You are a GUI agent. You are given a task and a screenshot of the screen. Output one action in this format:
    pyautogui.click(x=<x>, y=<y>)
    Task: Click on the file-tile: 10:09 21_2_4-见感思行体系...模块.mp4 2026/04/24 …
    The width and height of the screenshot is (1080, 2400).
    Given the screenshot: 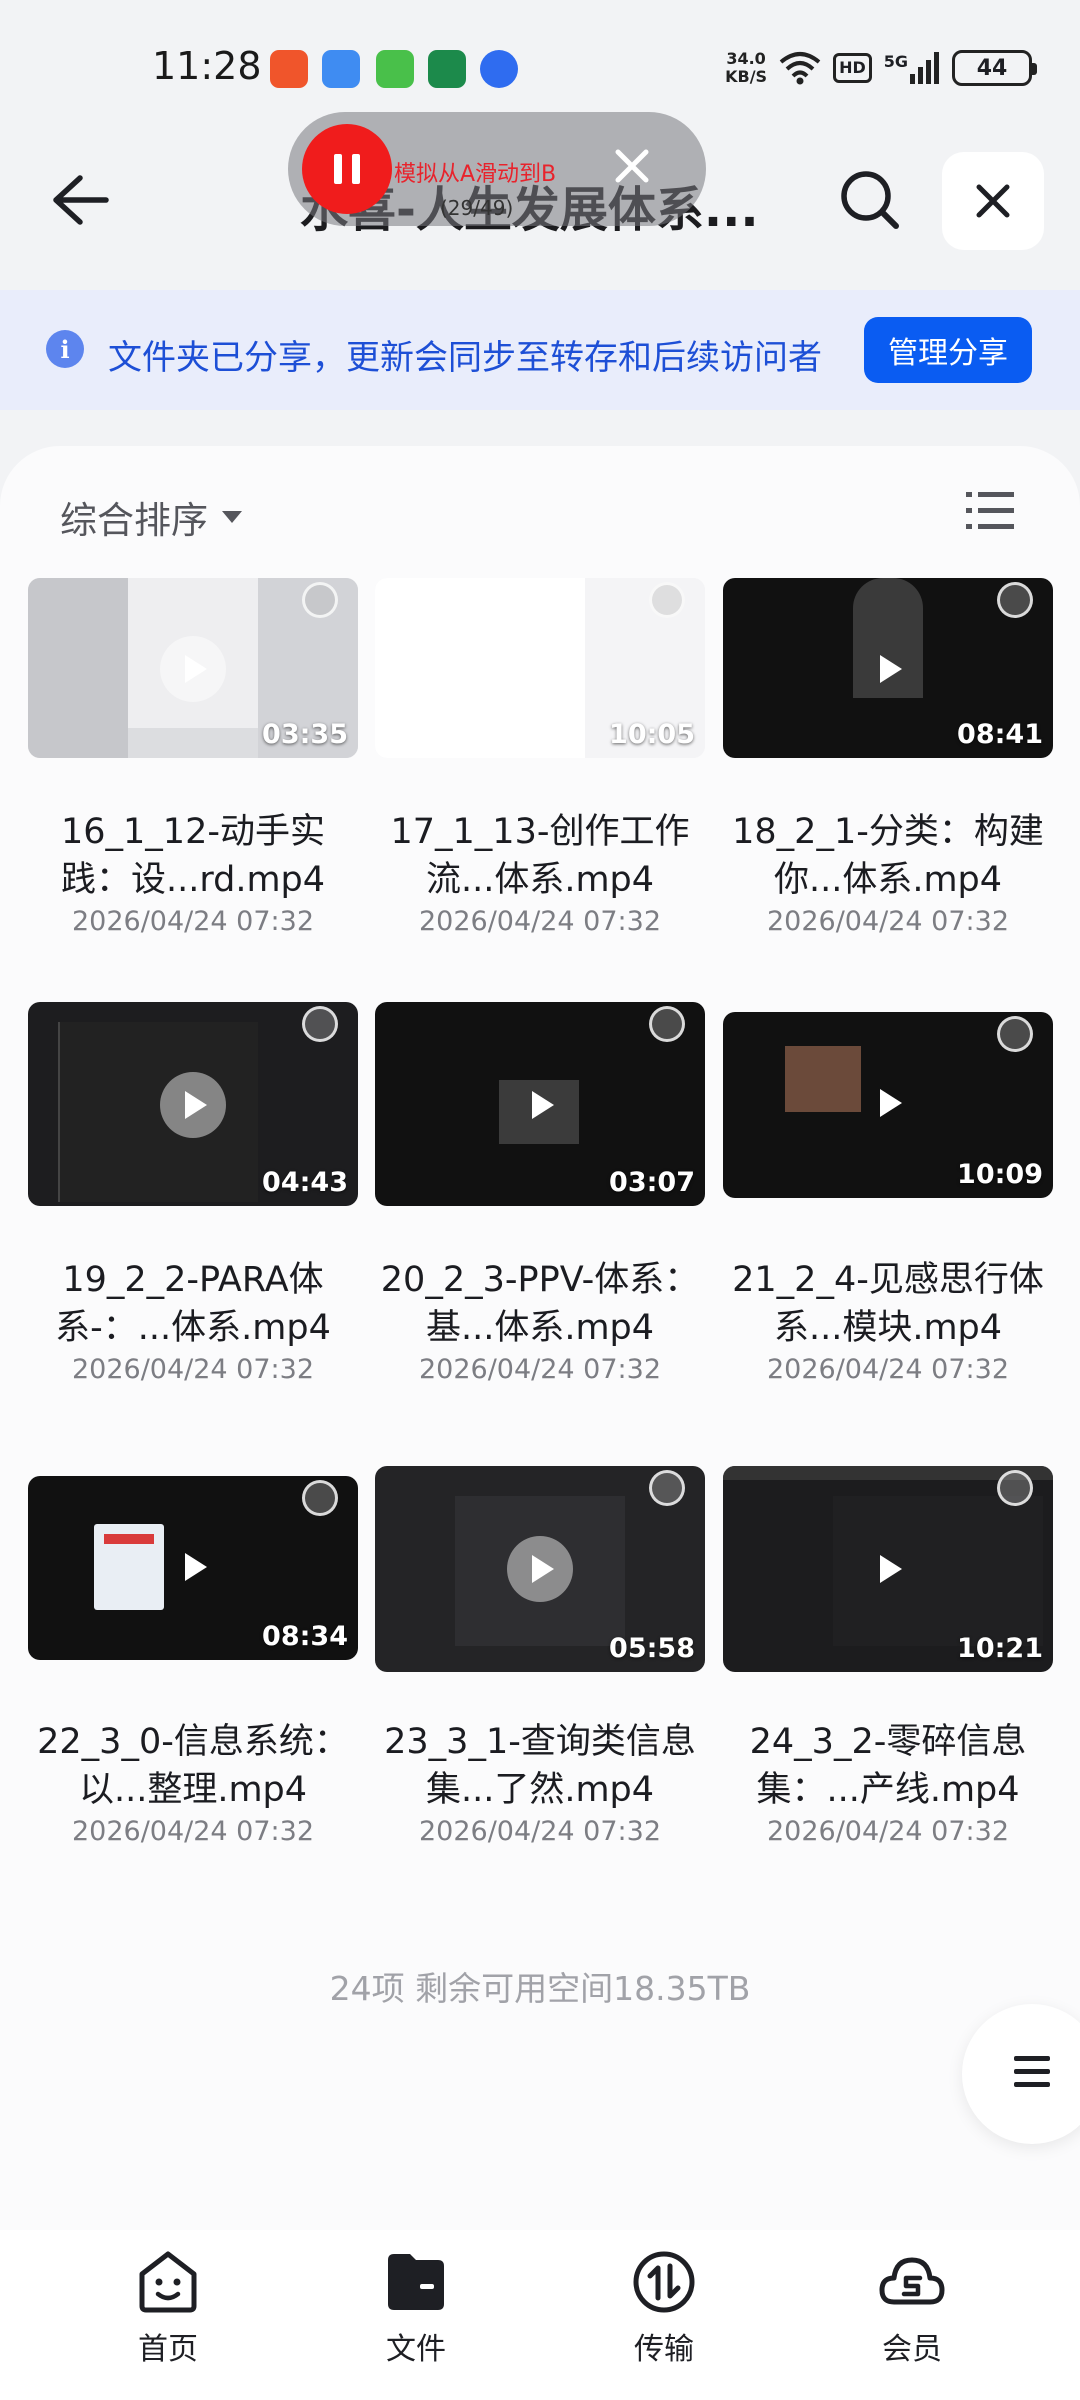 What is the action you would take?
    pyautogui.click(x=888, y=1198)
    